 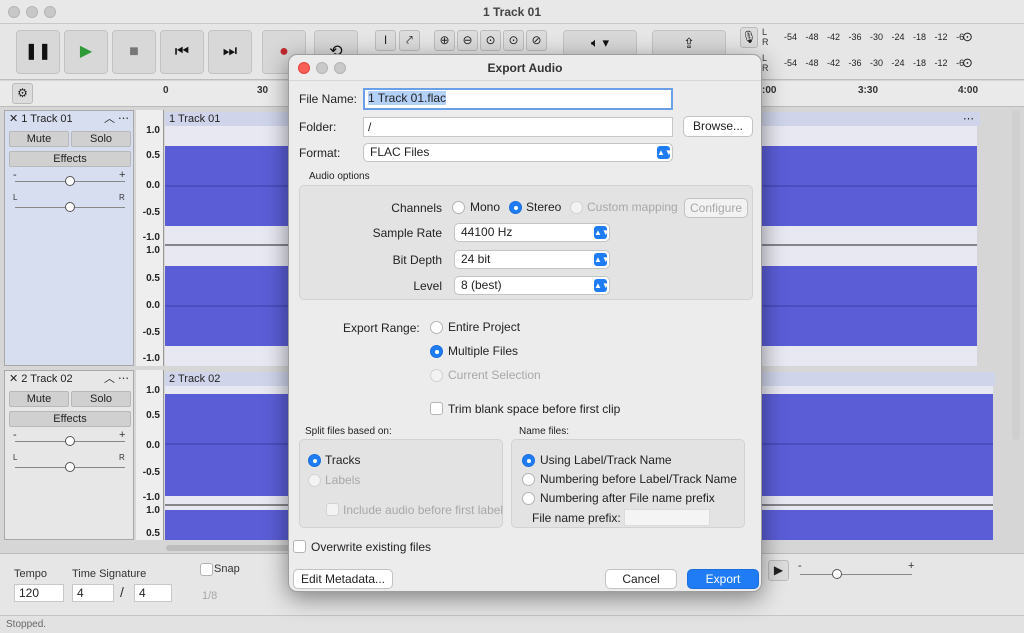 What do you see at coordinates (536, 40) in the screenshot?
I see `zoom-toggle-button: ⊘` at bounding box center [536, 40].